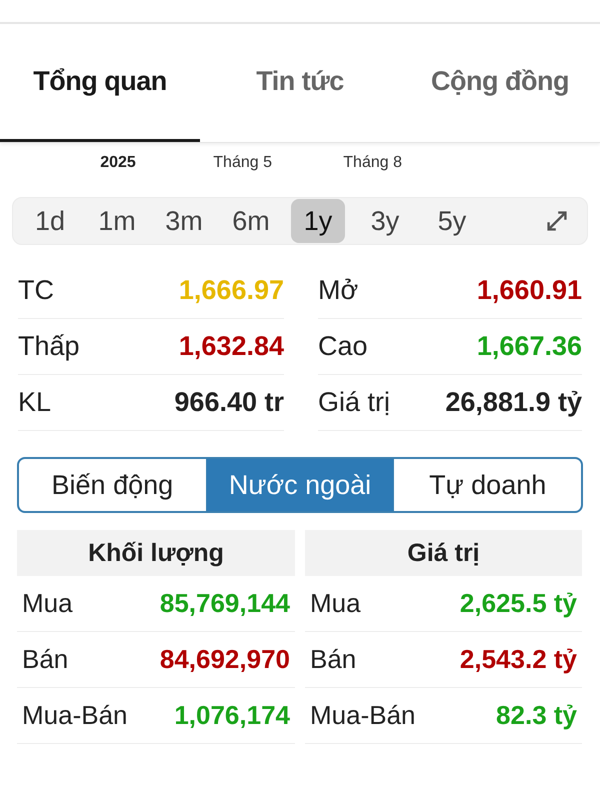 The height and width of the screenshot is (800, 600). What do you see at coordinates (513, 402) in the screenshot?
I see `stat-value: 26,881.9 tỷ` at bounding box center [513, 402].